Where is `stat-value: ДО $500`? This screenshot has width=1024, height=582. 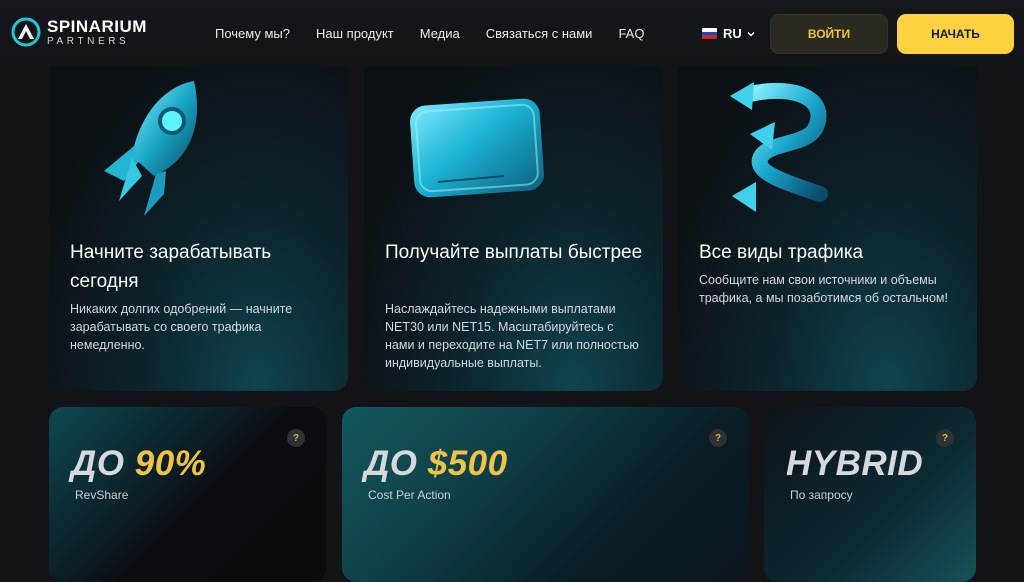
stat-value: ДО $500 is located at coordinates (436, 464).